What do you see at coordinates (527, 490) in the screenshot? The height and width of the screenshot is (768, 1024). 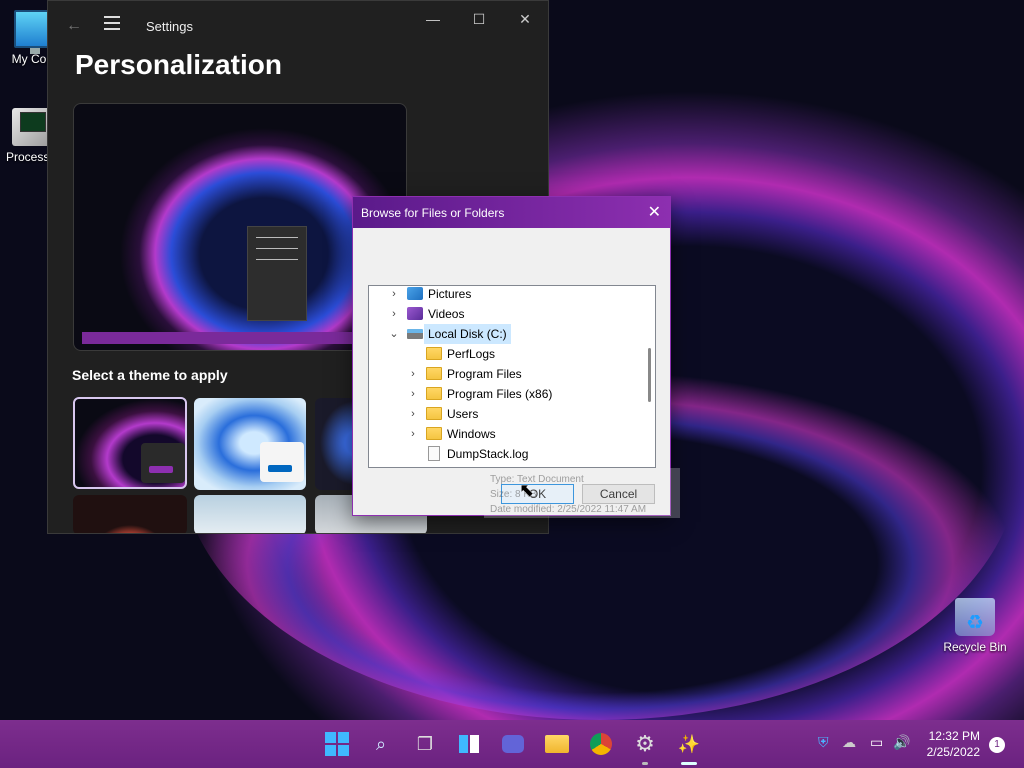 I see `mouse-cursor-icon: ⬉` at bounding box center [527, 490].